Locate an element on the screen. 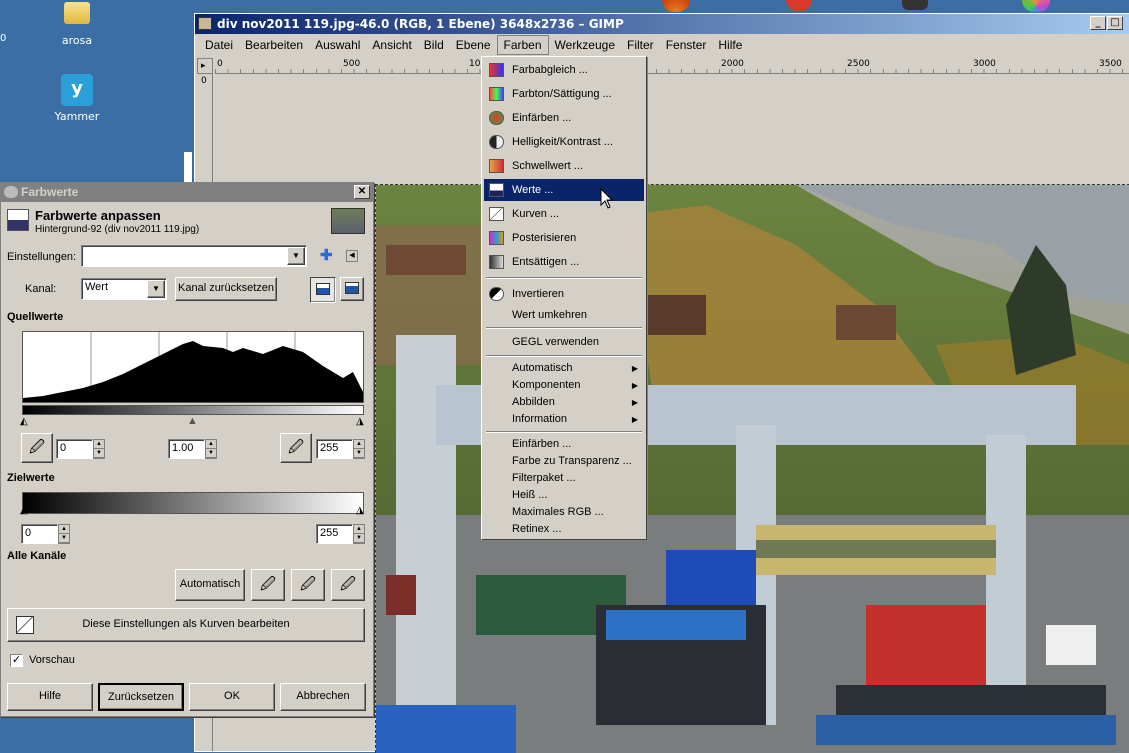 The width and height of the screenshot is (1129, 753). log-histogram-button is located at coordinates (352, 289).